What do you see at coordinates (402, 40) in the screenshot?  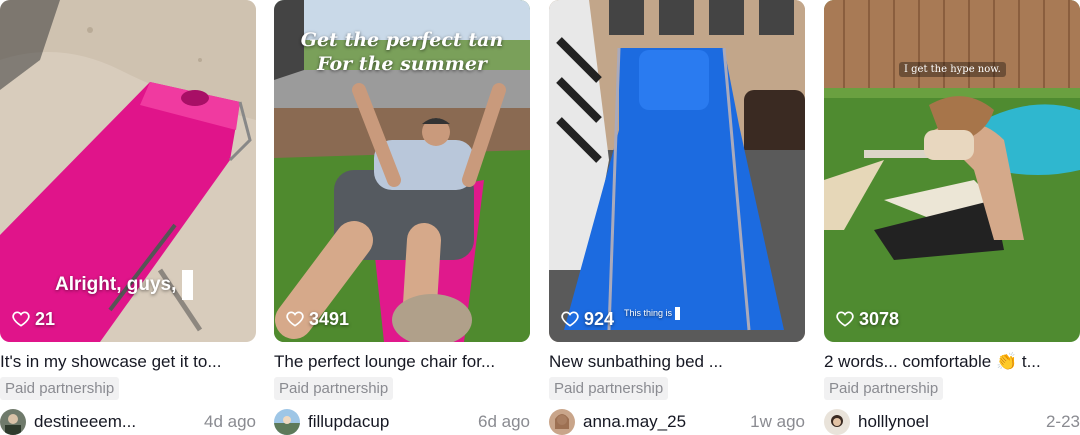 I see `overlay-line-1: Get the perfect tan` at bounding box center [402, 40].